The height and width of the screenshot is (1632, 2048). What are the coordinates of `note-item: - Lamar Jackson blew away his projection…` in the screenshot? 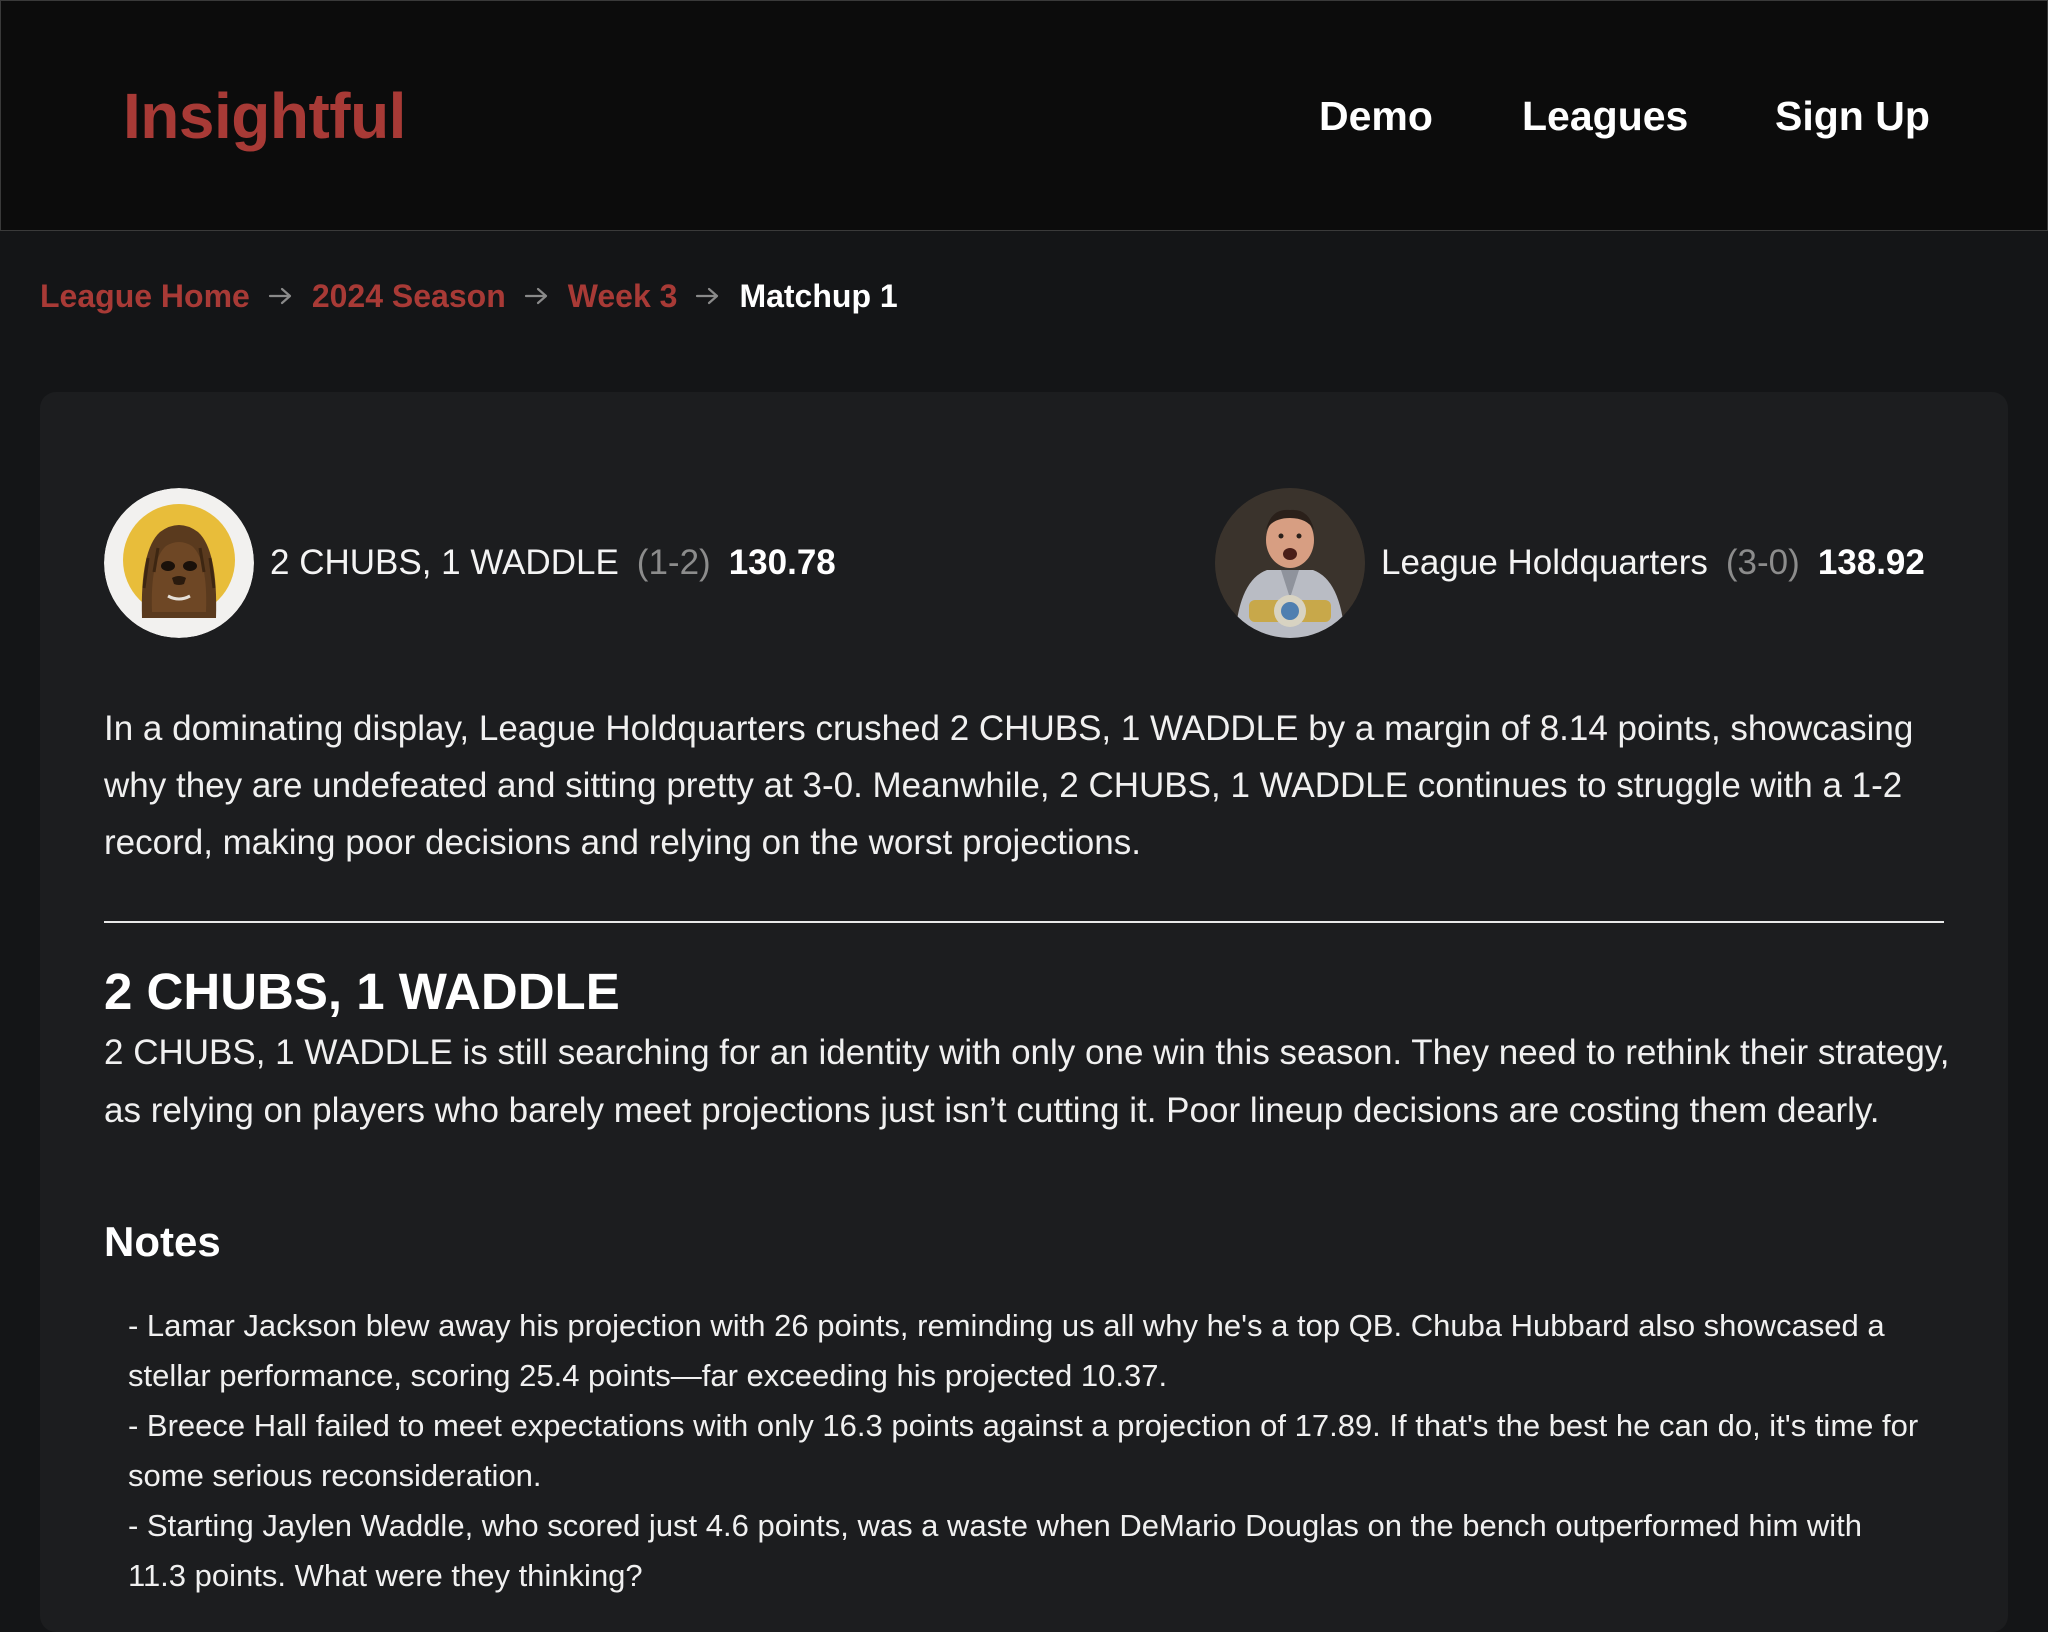 It's located at (1006, 1350).